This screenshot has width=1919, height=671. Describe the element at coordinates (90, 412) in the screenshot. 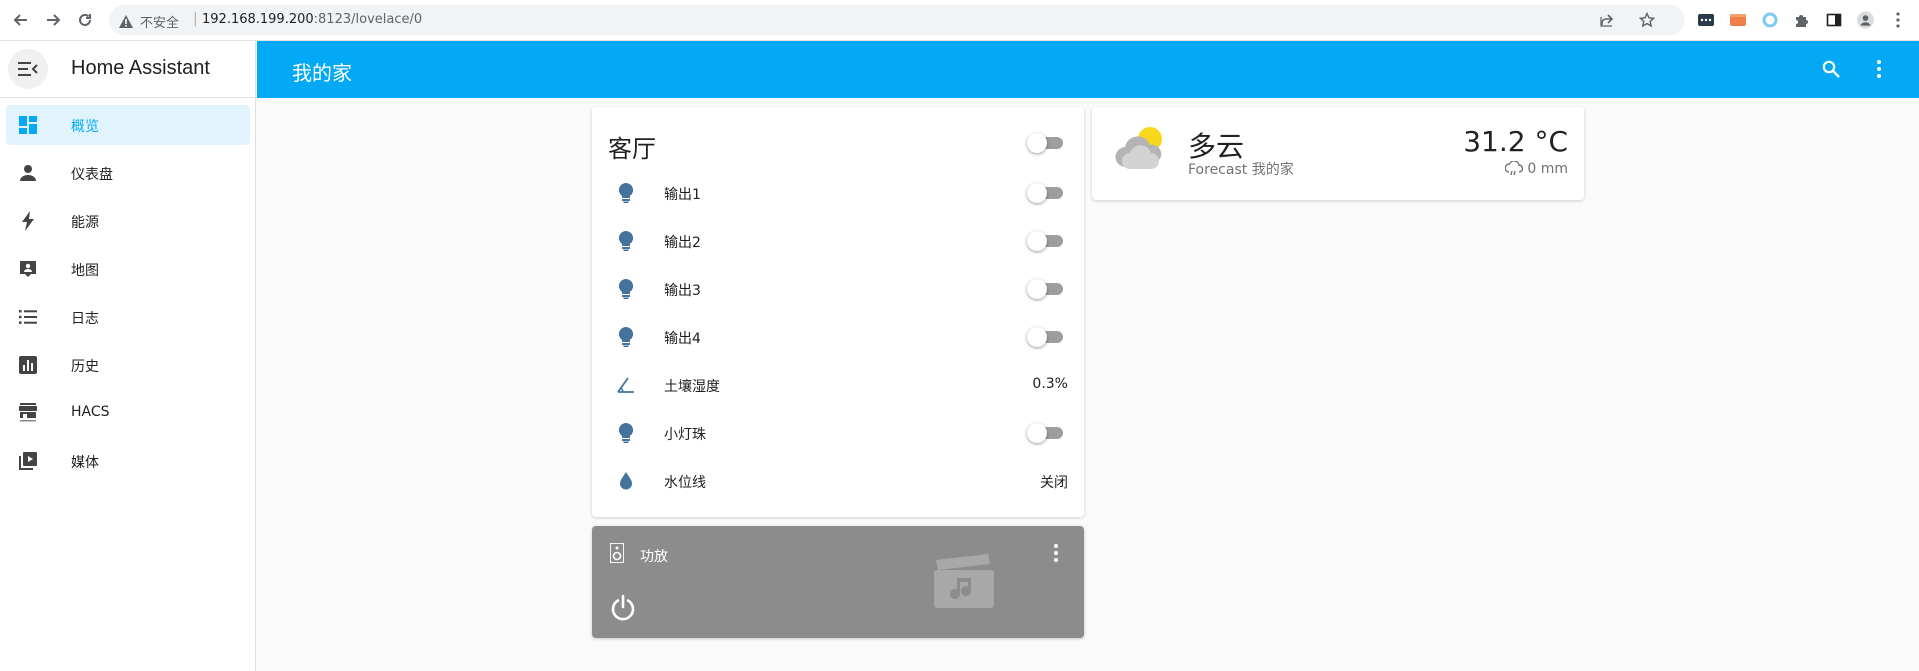

I see `sidebar-item-label: HACS` at that location.